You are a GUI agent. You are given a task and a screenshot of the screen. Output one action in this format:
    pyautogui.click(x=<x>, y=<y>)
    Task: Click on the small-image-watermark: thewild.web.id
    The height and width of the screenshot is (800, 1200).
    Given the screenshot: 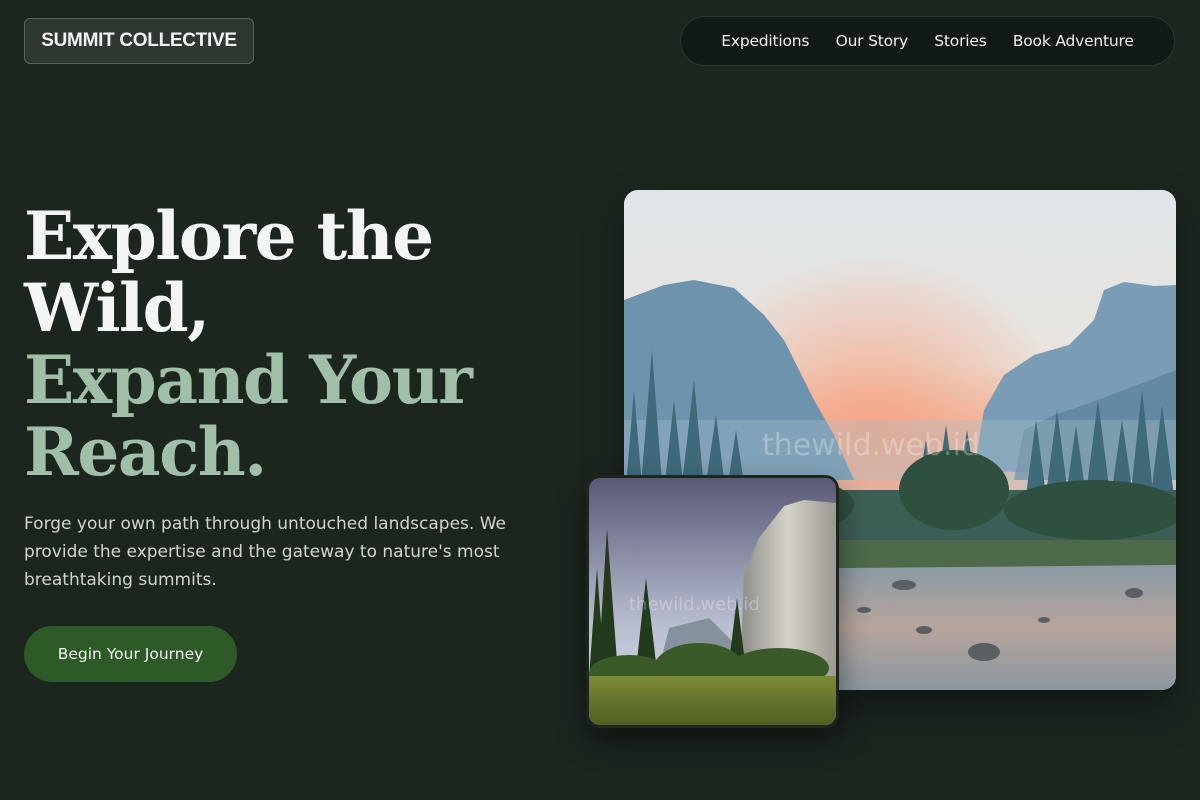 What is the action you would take?
    pyautogui.click(x=694, y=604)
    